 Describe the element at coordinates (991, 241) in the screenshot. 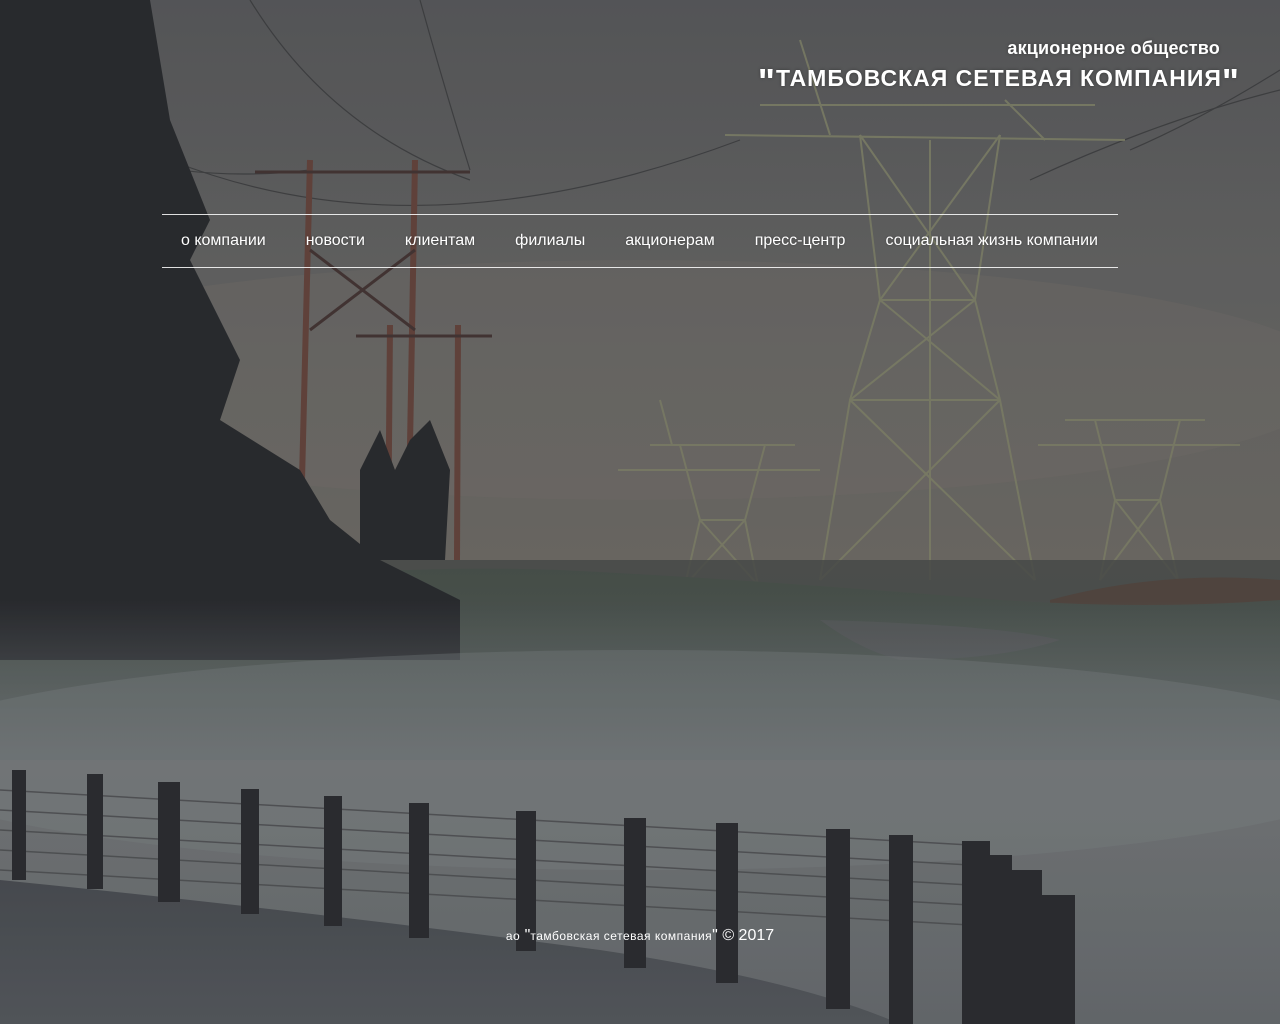

I see `nav-item-social-life: социальная жизнь компании` at that location.